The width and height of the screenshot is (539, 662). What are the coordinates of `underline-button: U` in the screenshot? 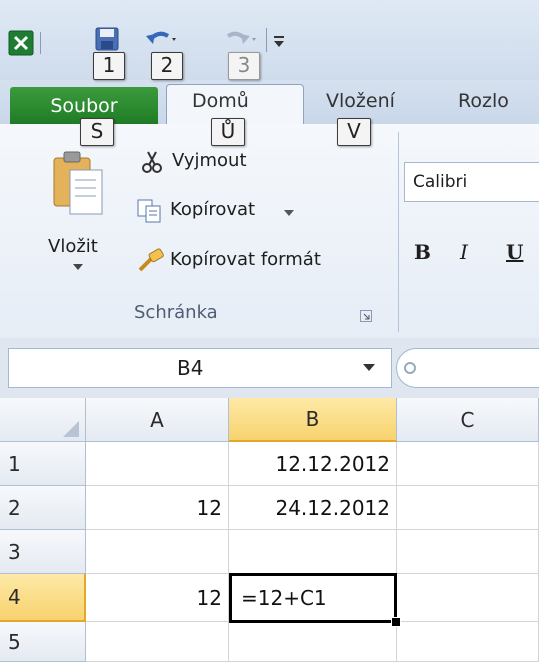 It's located at (514, 252).